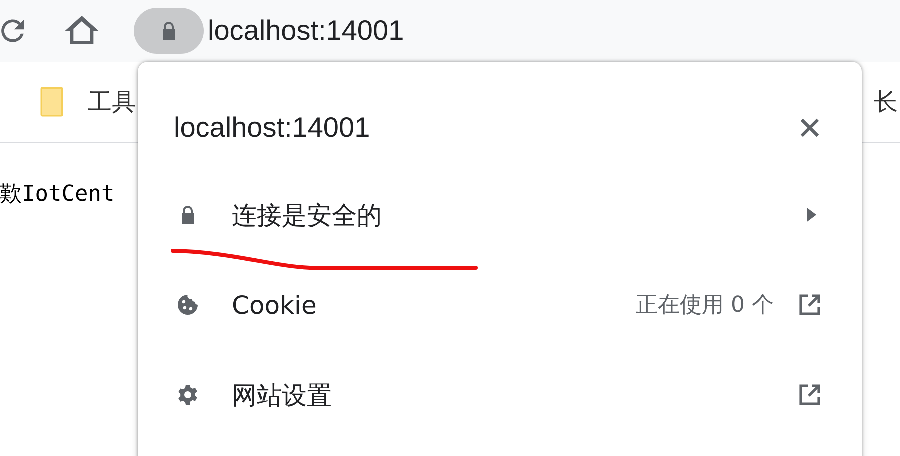 The height and width of the screenshot is (456, 900). Describe the element at coordinates (169, 31) in the screenshot. I see `site-info-button` at that location.